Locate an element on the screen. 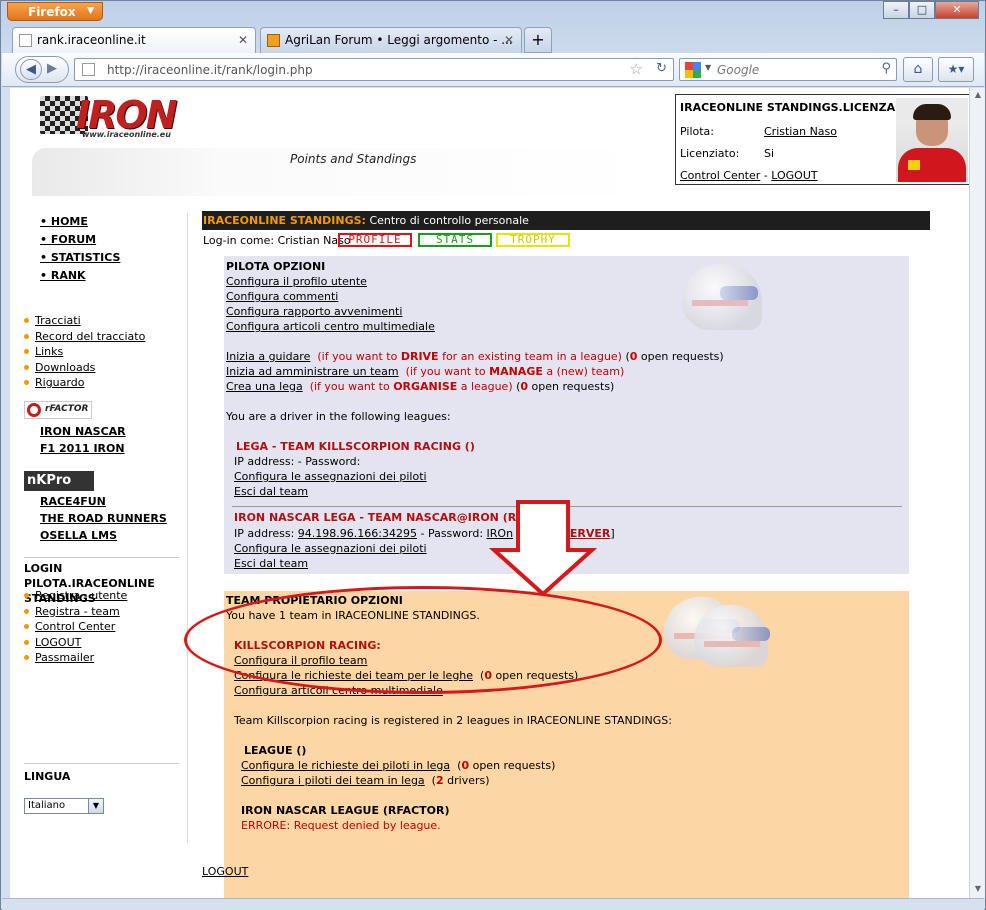 The height and width of the screenshot is (910, 986). link-articoli: Configura articoli centro multimediale is located at coordinates (330, 326).